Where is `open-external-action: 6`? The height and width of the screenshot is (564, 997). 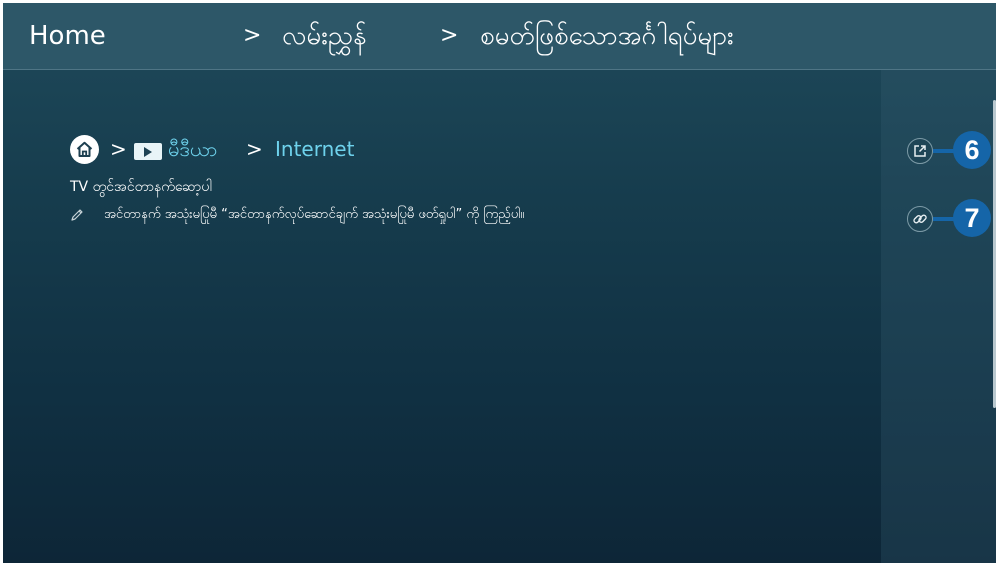
open-external-action: 6 is located at coordinates (949, 151).